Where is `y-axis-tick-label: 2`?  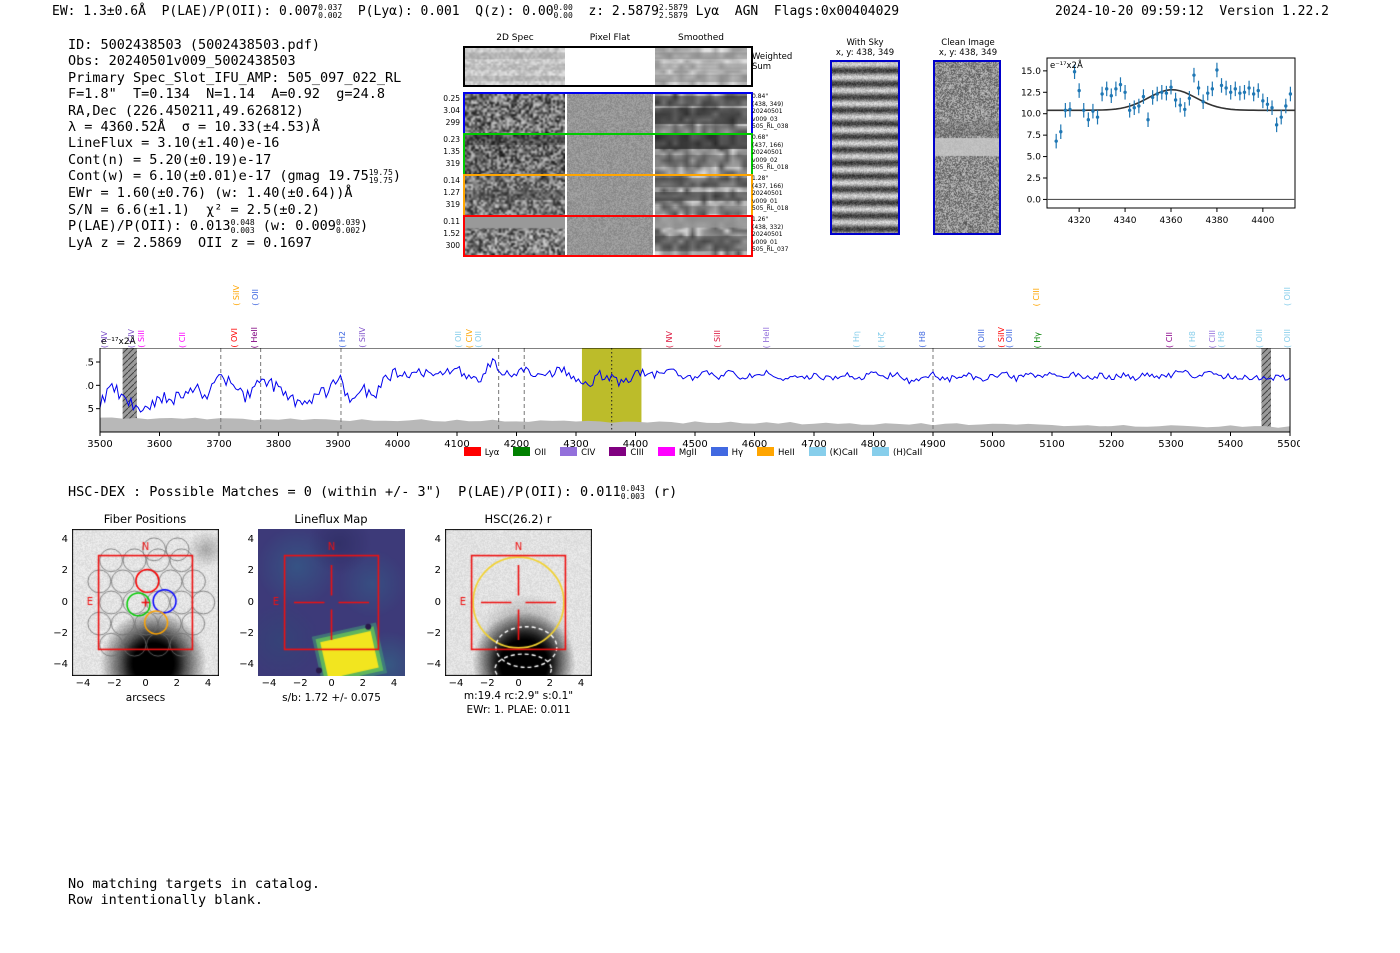 y-axis-tick-label: 2 is located at coordinates (437, 571).